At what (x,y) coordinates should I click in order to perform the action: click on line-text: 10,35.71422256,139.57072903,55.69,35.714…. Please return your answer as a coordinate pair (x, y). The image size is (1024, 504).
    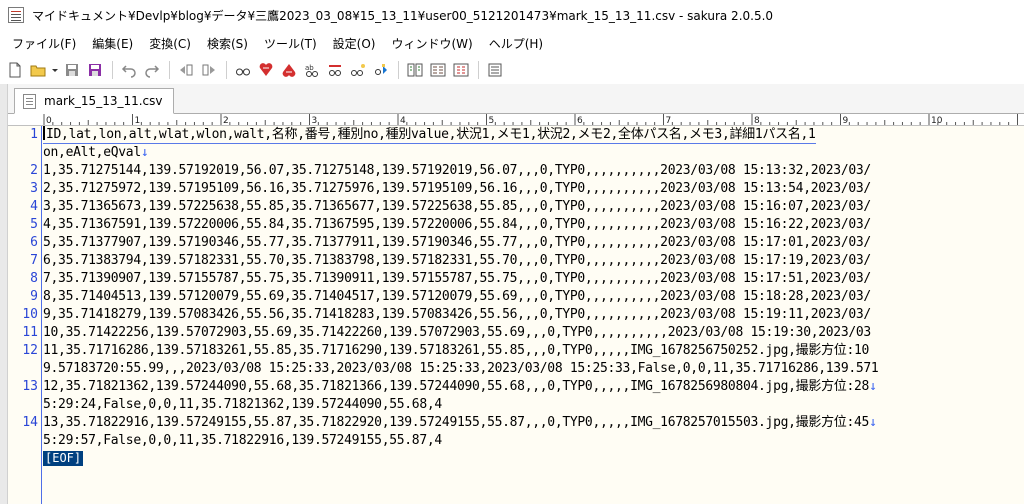
    Looking at the image, I should click on (457, 332).